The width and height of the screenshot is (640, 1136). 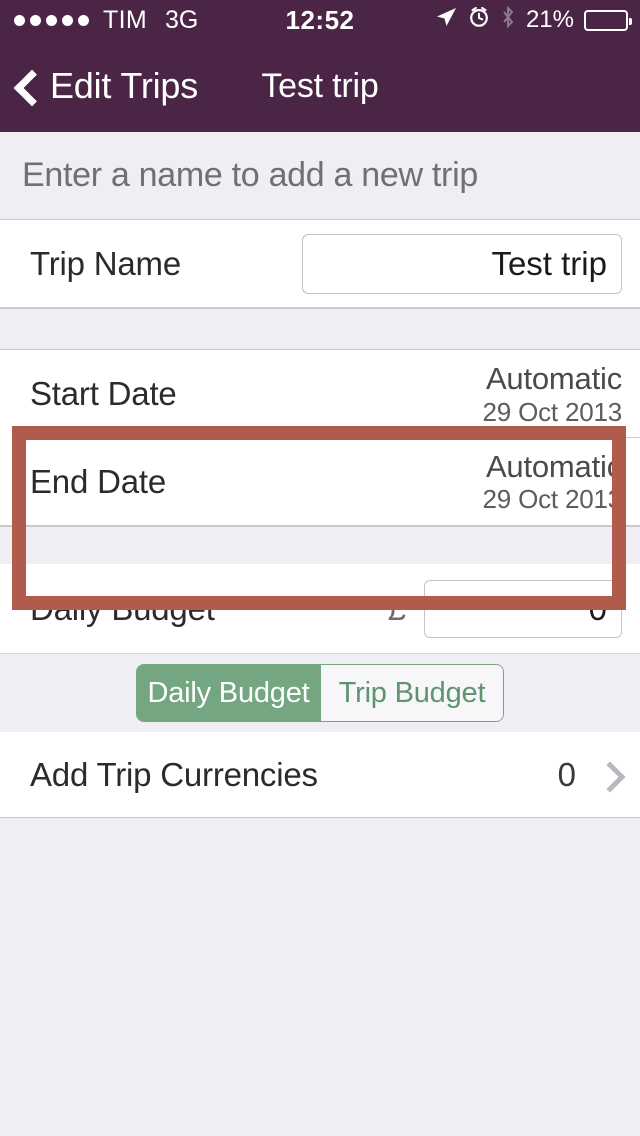 I want to click on bluetooth-icon, so click(x=508, y=20).